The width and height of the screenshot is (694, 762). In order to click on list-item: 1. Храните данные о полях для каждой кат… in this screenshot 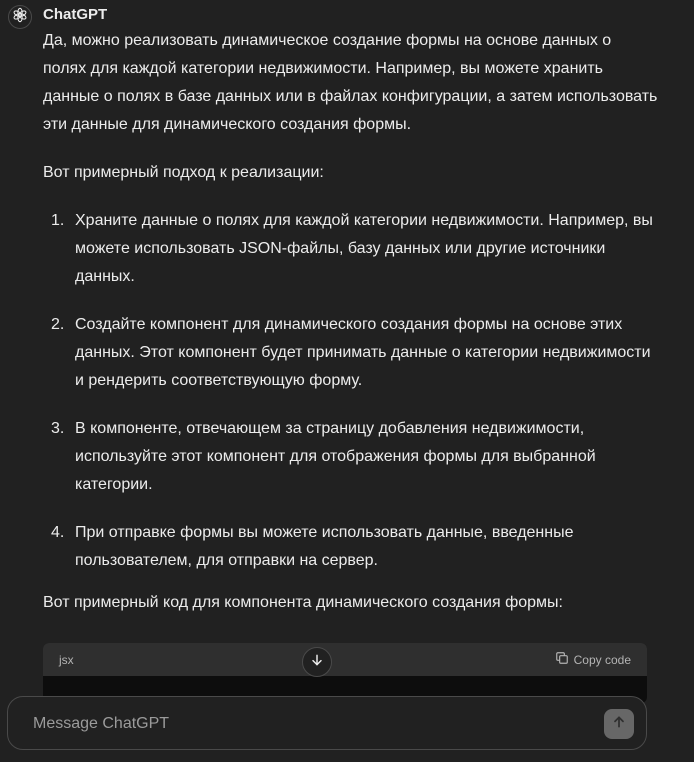, I will do `click(350, 249)`.